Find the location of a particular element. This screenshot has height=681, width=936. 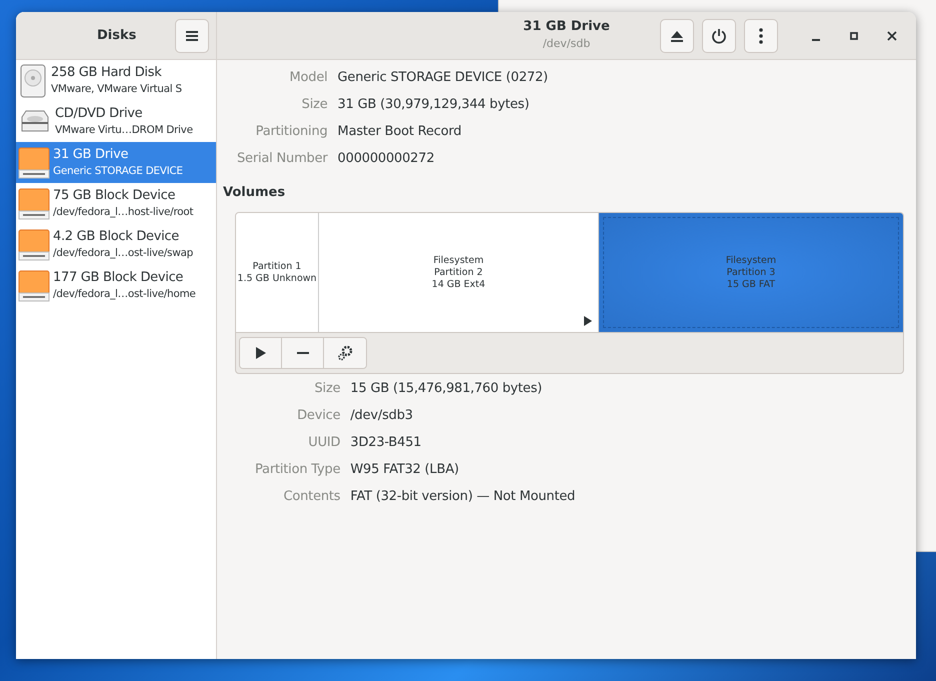

property-label: Serial Number is located at coordinates (282, 159).